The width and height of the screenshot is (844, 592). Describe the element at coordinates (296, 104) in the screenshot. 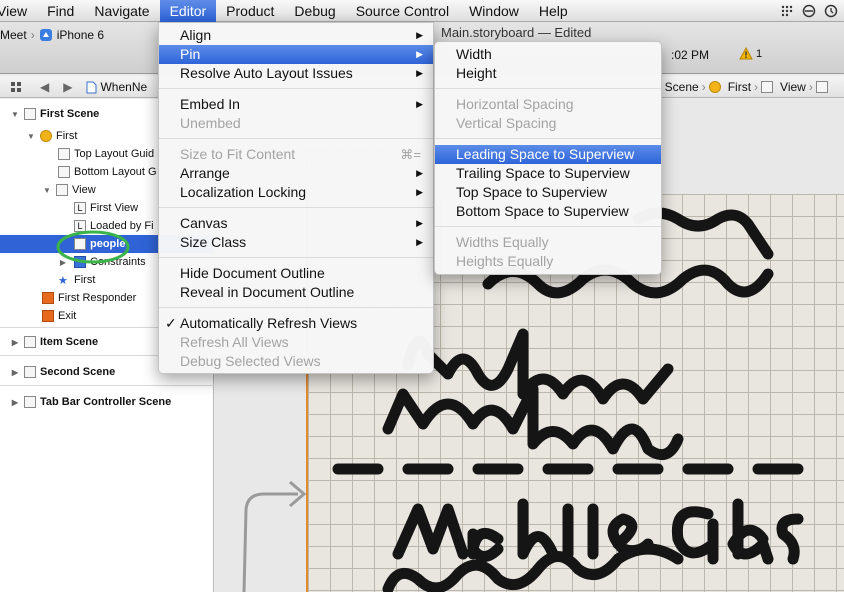

I see `menu-item-embed-in: Embed In ▶` at that location.